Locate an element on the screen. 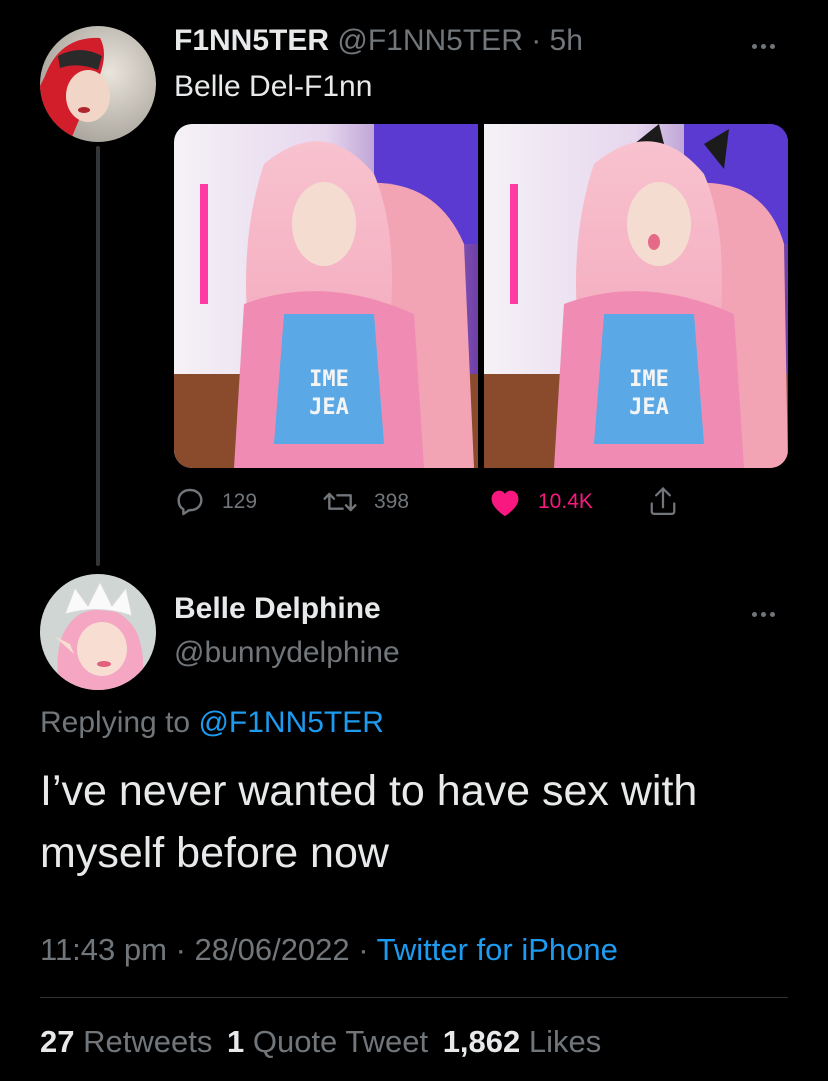 The height and width of the screenshot is (1081, 828). main-author-name: Belle Delphine is located at coordinates (277, 609).